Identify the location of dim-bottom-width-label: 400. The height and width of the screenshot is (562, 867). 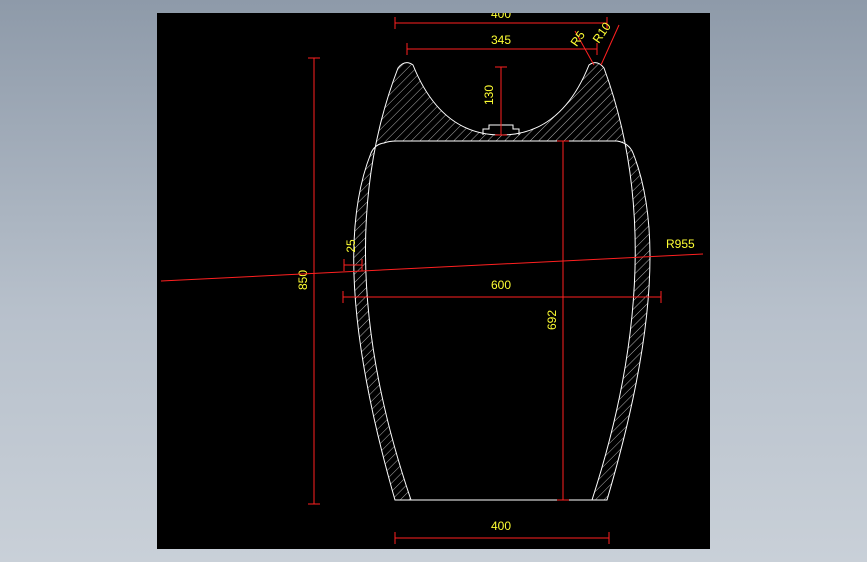
(501, 526).